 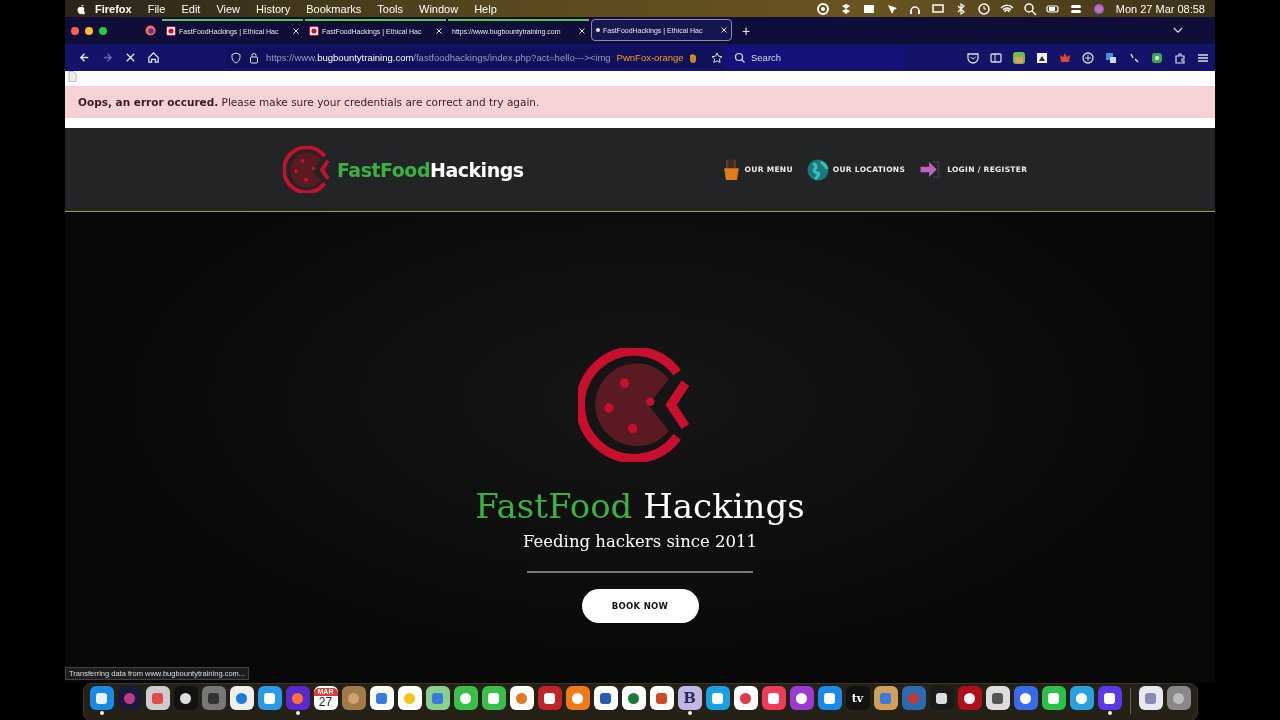 I want to click on loading-dot-icon, so click(x=598, y=30).